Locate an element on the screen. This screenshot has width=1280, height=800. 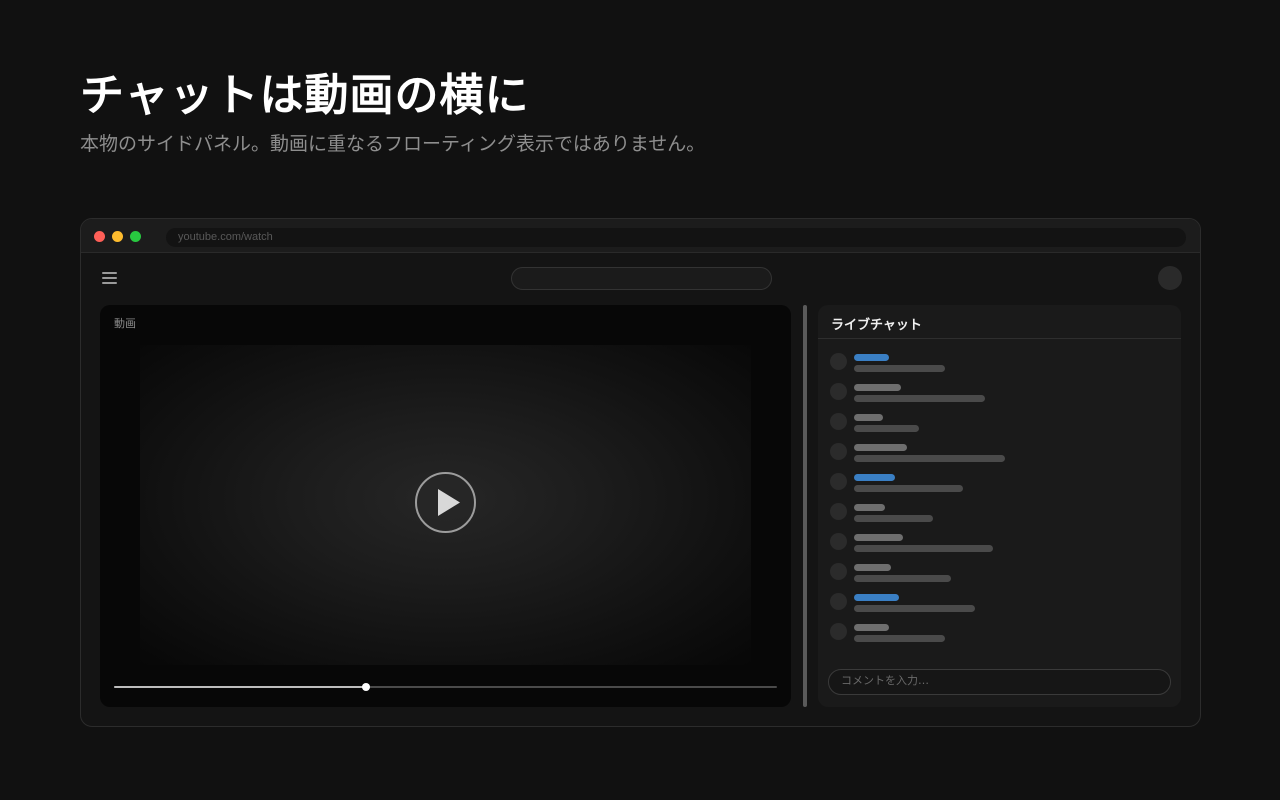
video-label: 動画 is located at coordinates (125, 323).